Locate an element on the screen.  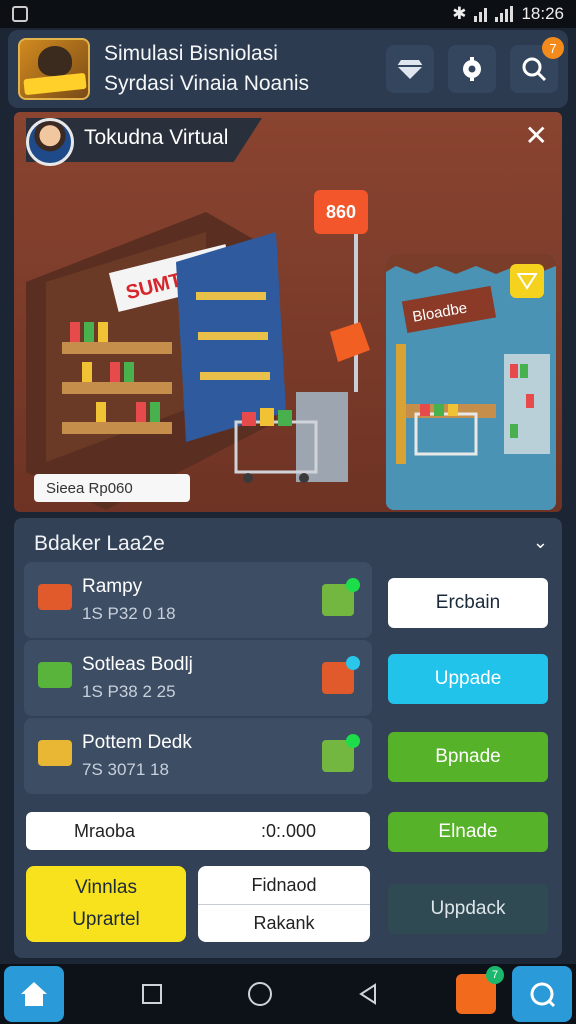
yellow-btn-line2: Uprartel is located at coordinates (106, 919).